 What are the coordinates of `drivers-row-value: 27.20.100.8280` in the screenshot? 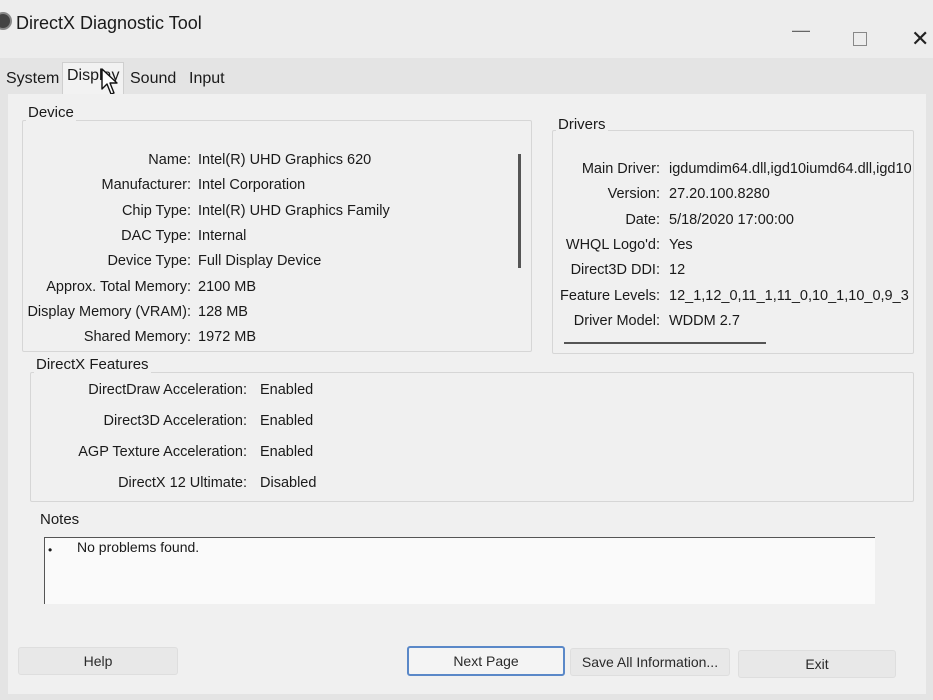 It's located at (719, 194).